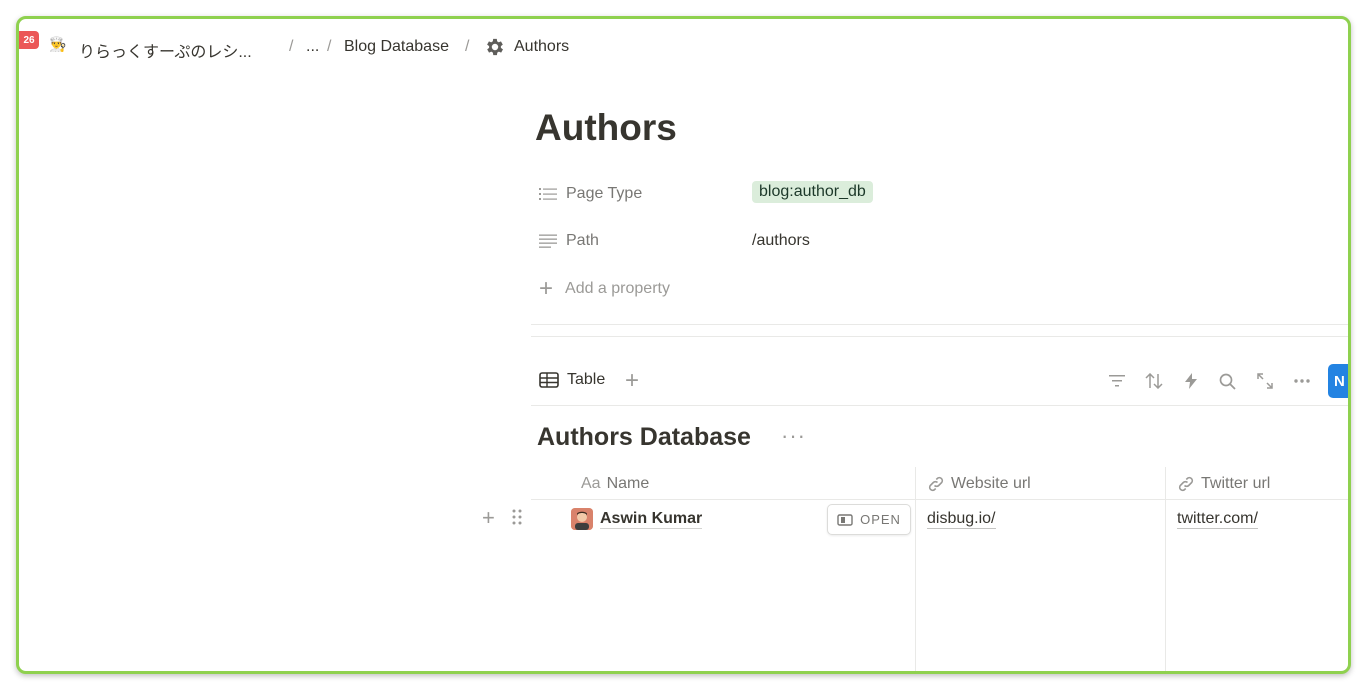 This screenshot has height=690, width=1366. What do you see at coordinates (781, 241) in the screenshot?
I see `path-value: /authors` at bounding box center [781, 241].